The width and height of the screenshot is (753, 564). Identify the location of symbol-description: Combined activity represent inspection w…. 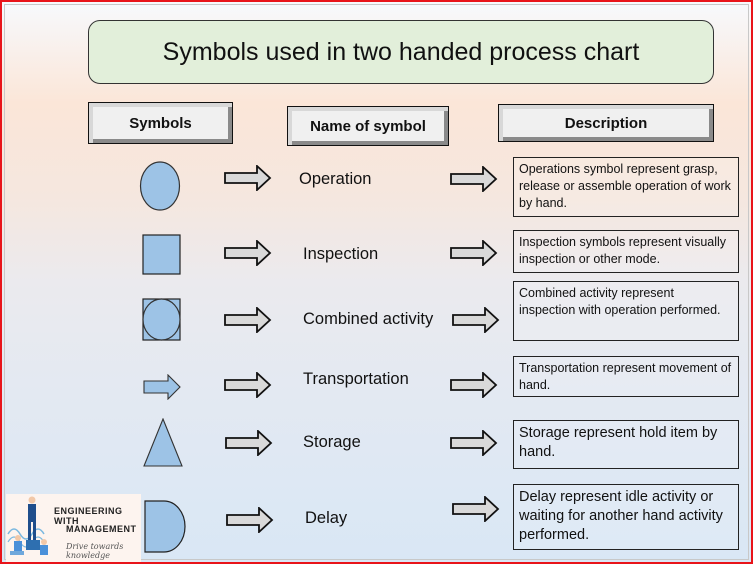
(626, 311).